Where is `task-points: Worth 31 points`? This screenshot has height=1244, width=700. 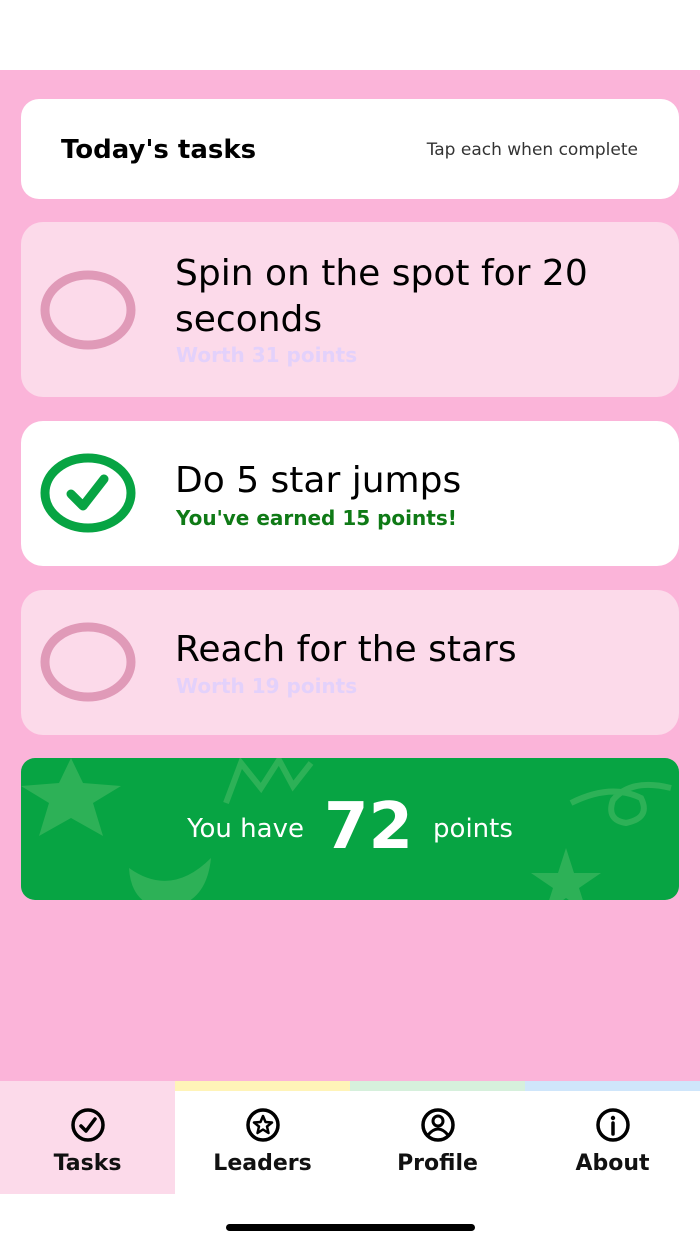 task-points: Worth 31 points is located at coordinates (267, 355).